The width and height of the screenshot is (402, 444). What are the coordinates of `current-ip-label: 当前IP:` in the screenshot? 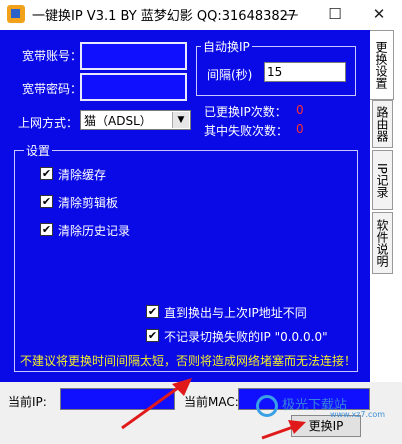 It's located at (27, 402).